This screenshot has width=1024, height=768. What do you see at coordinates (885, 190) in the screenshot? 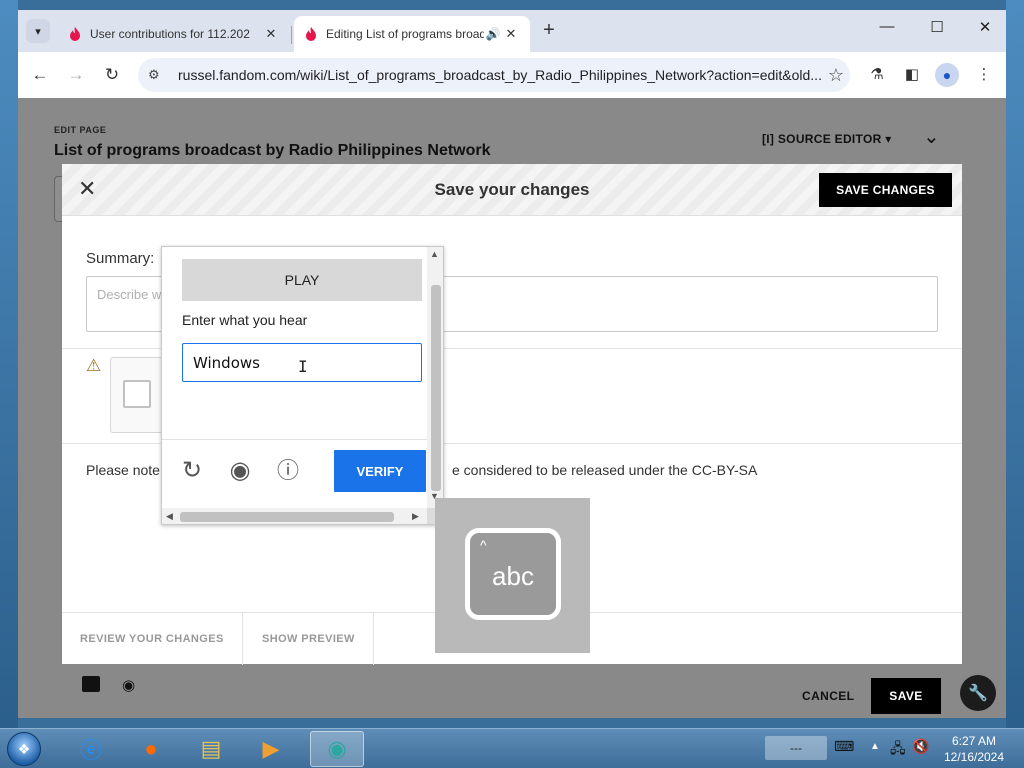
I see `save-changes-button: SAVE CHANGES` at bounding box center [885, 190].